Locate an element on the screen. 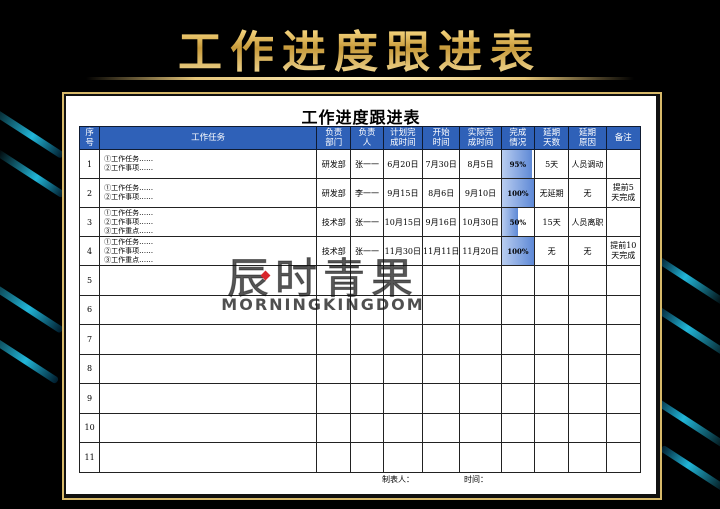 The image size is (720, 509). cell-no: 10 is located at coordinates (89, 427).